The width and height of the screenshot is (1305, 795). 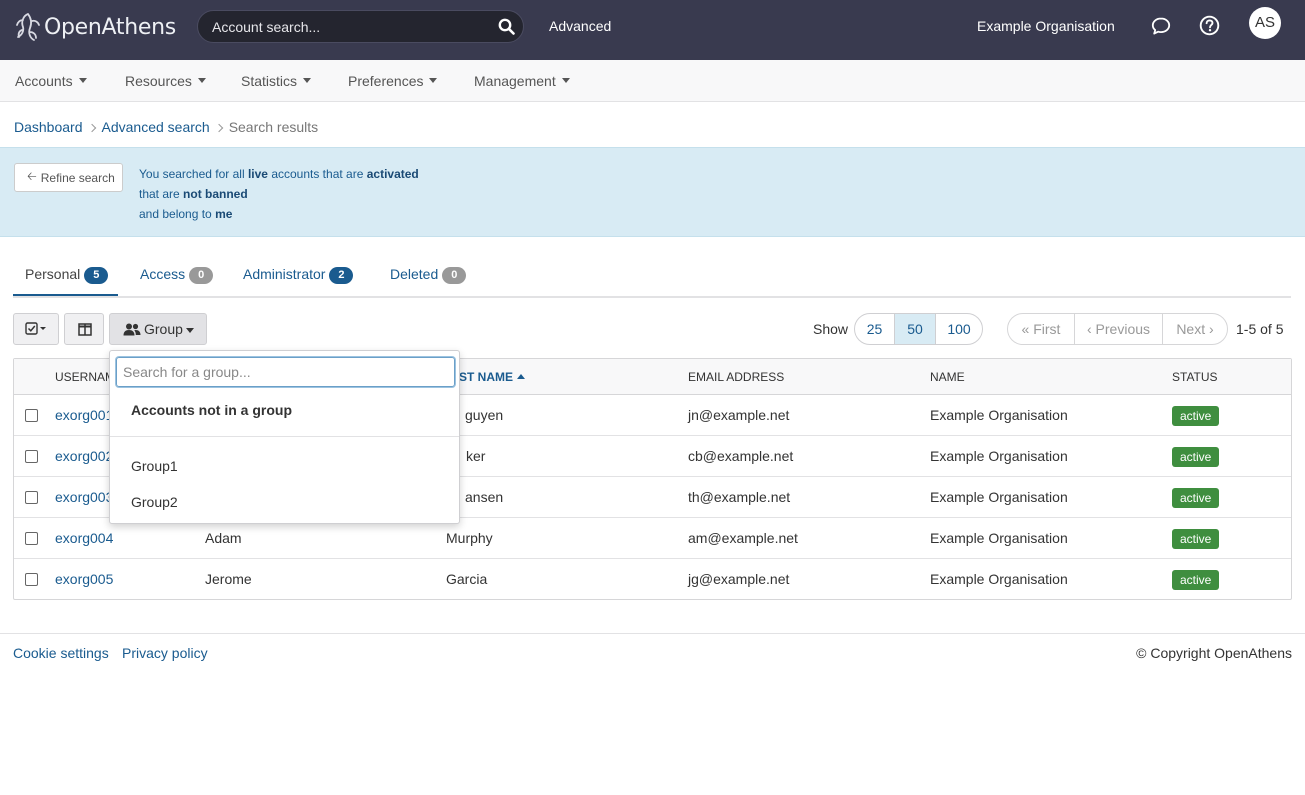 I want to click on breadcrumb: Dashboard Advanced search Search results, so click(x=166, y=127).